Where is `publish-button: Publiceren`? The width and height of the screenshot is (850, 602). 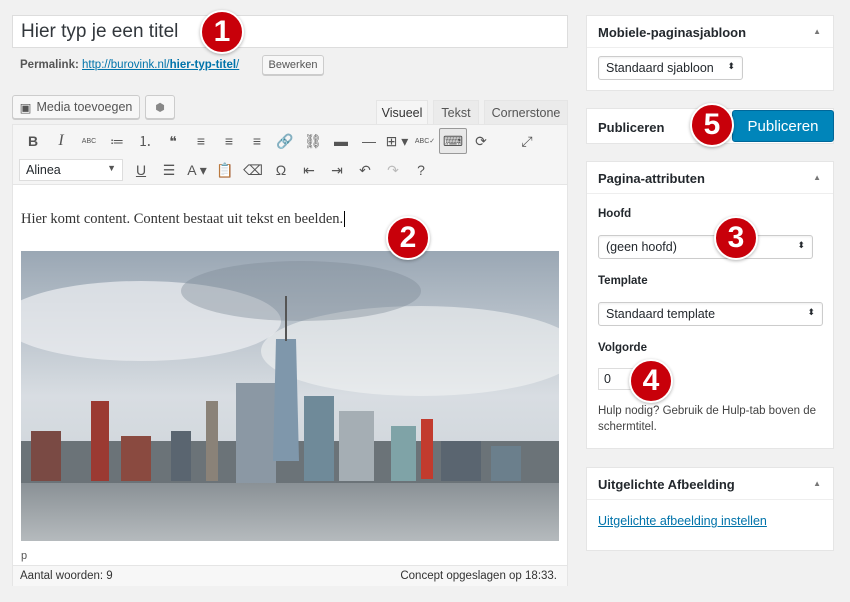
publish-button: Publiceren is located at coordinates (783, 126).